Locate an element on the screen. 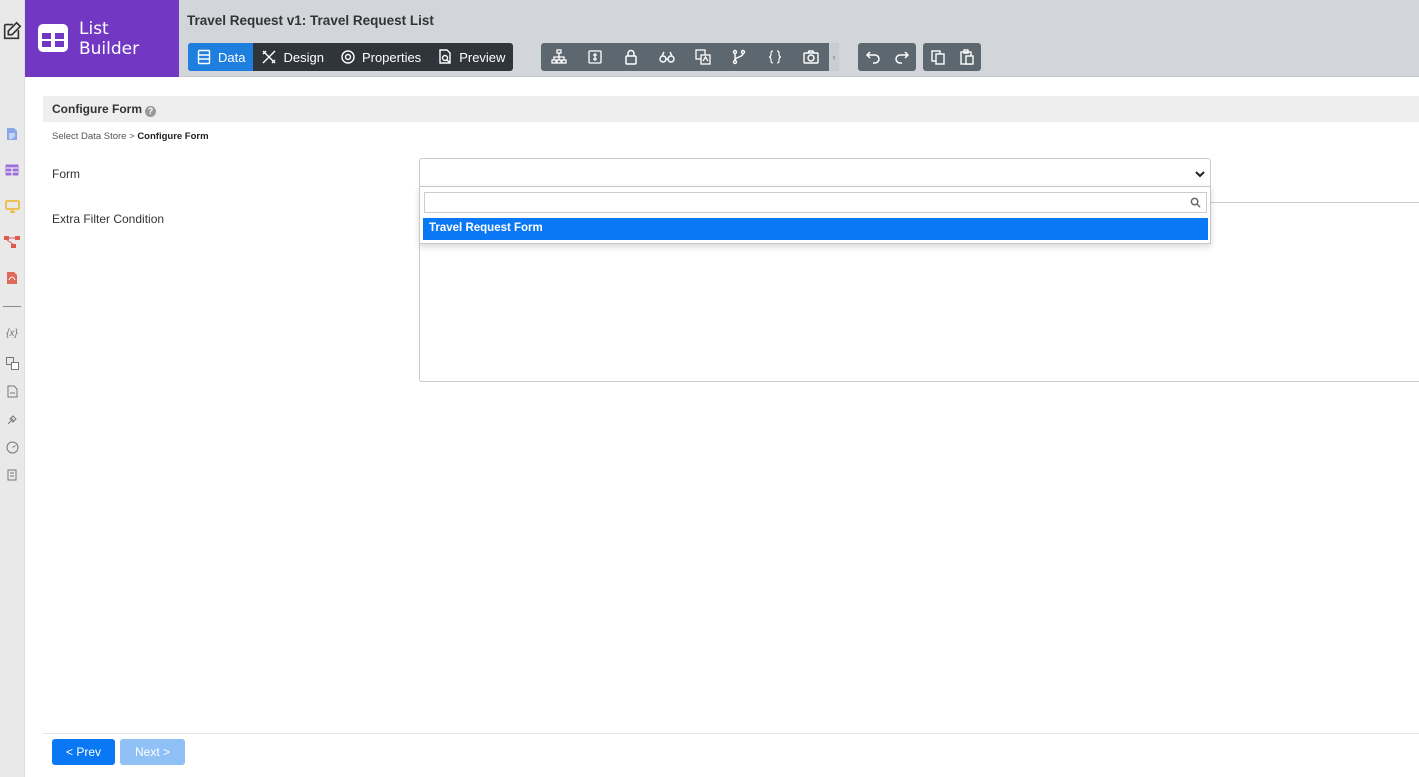 The width and height of the screenshot is (1419, 777). translate-button is located at coordinates (703, 57).